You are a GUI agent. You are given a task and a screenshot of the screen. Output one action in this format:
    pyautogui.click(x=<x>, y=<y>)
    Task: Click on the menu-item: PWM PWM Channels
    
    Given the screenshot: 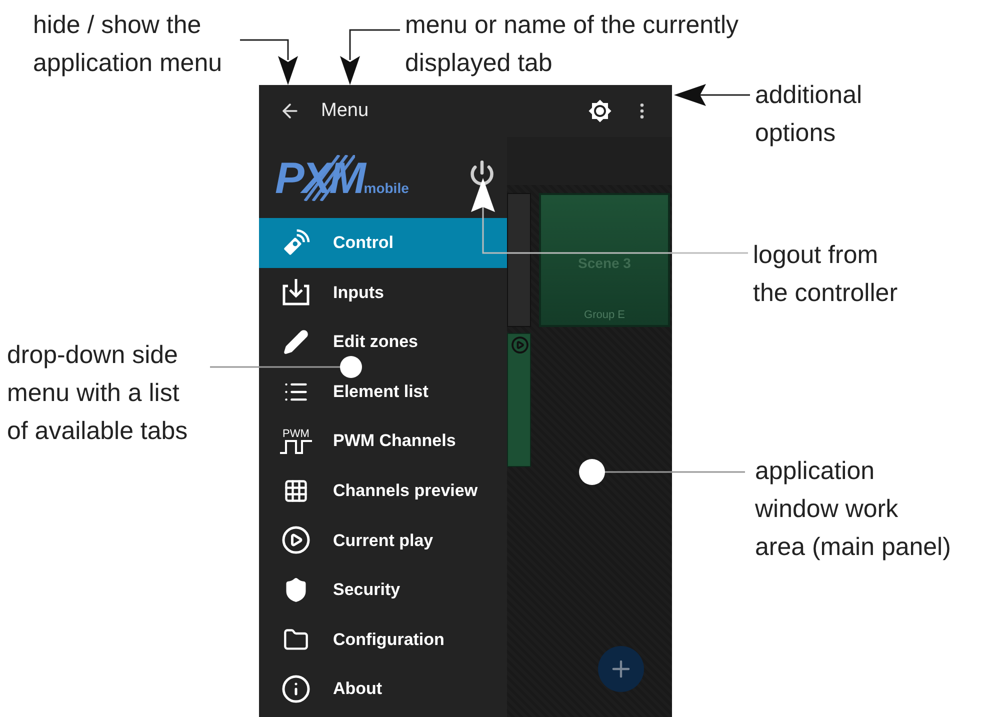 What is the action you would take?
    pyautogui.click(x=383, y=441)
    